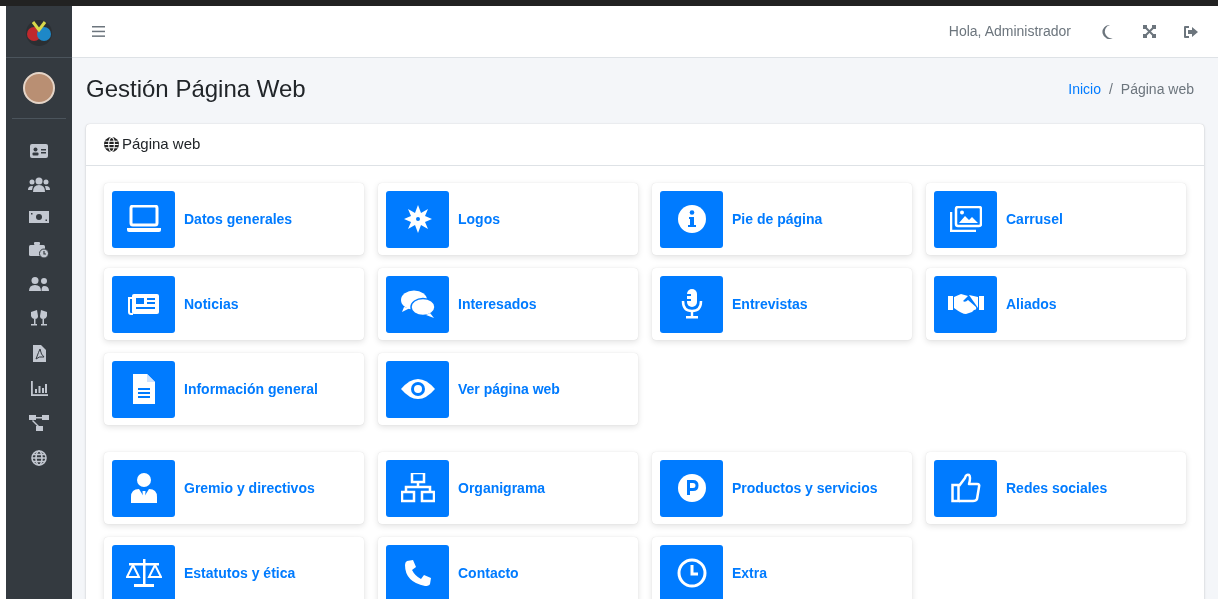 Image resolution: width=1218 pixels, height=599 pixels. What do you see at coordinates (508, 389) in the screenshot?
I see `menu-tile: Ver página web` at bounding box center [508, 389].